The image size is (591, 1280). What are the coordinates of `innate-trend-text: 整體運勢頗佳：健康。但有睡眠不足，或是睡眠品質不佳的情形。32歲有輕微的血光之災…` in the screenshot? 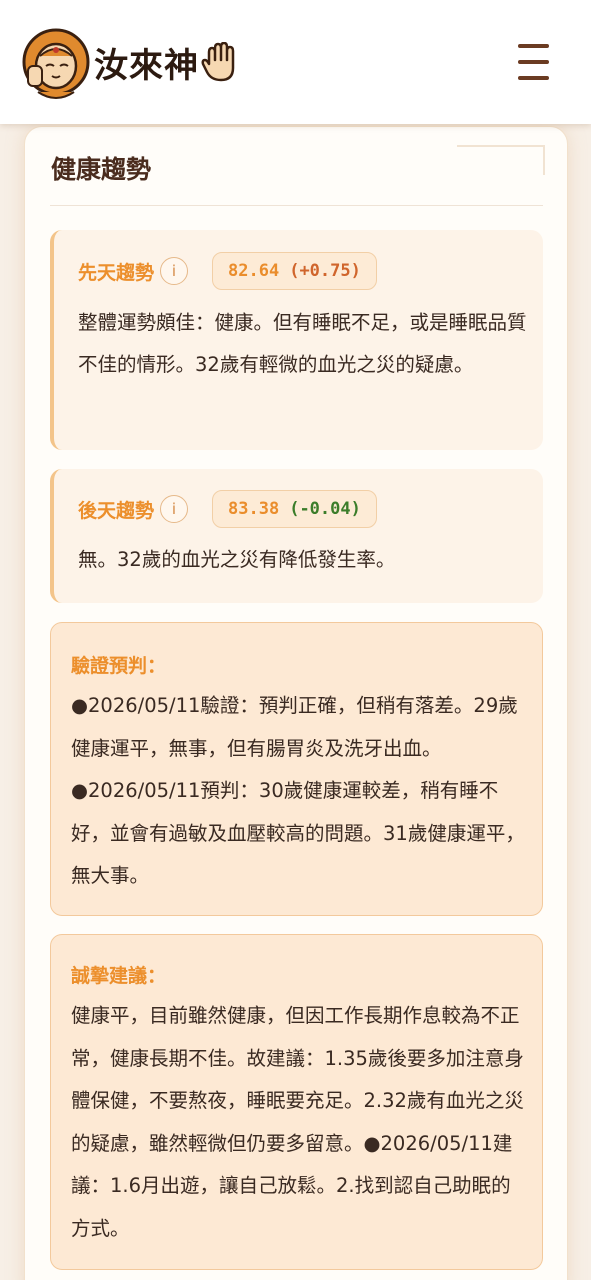 It's located at (302, 343).